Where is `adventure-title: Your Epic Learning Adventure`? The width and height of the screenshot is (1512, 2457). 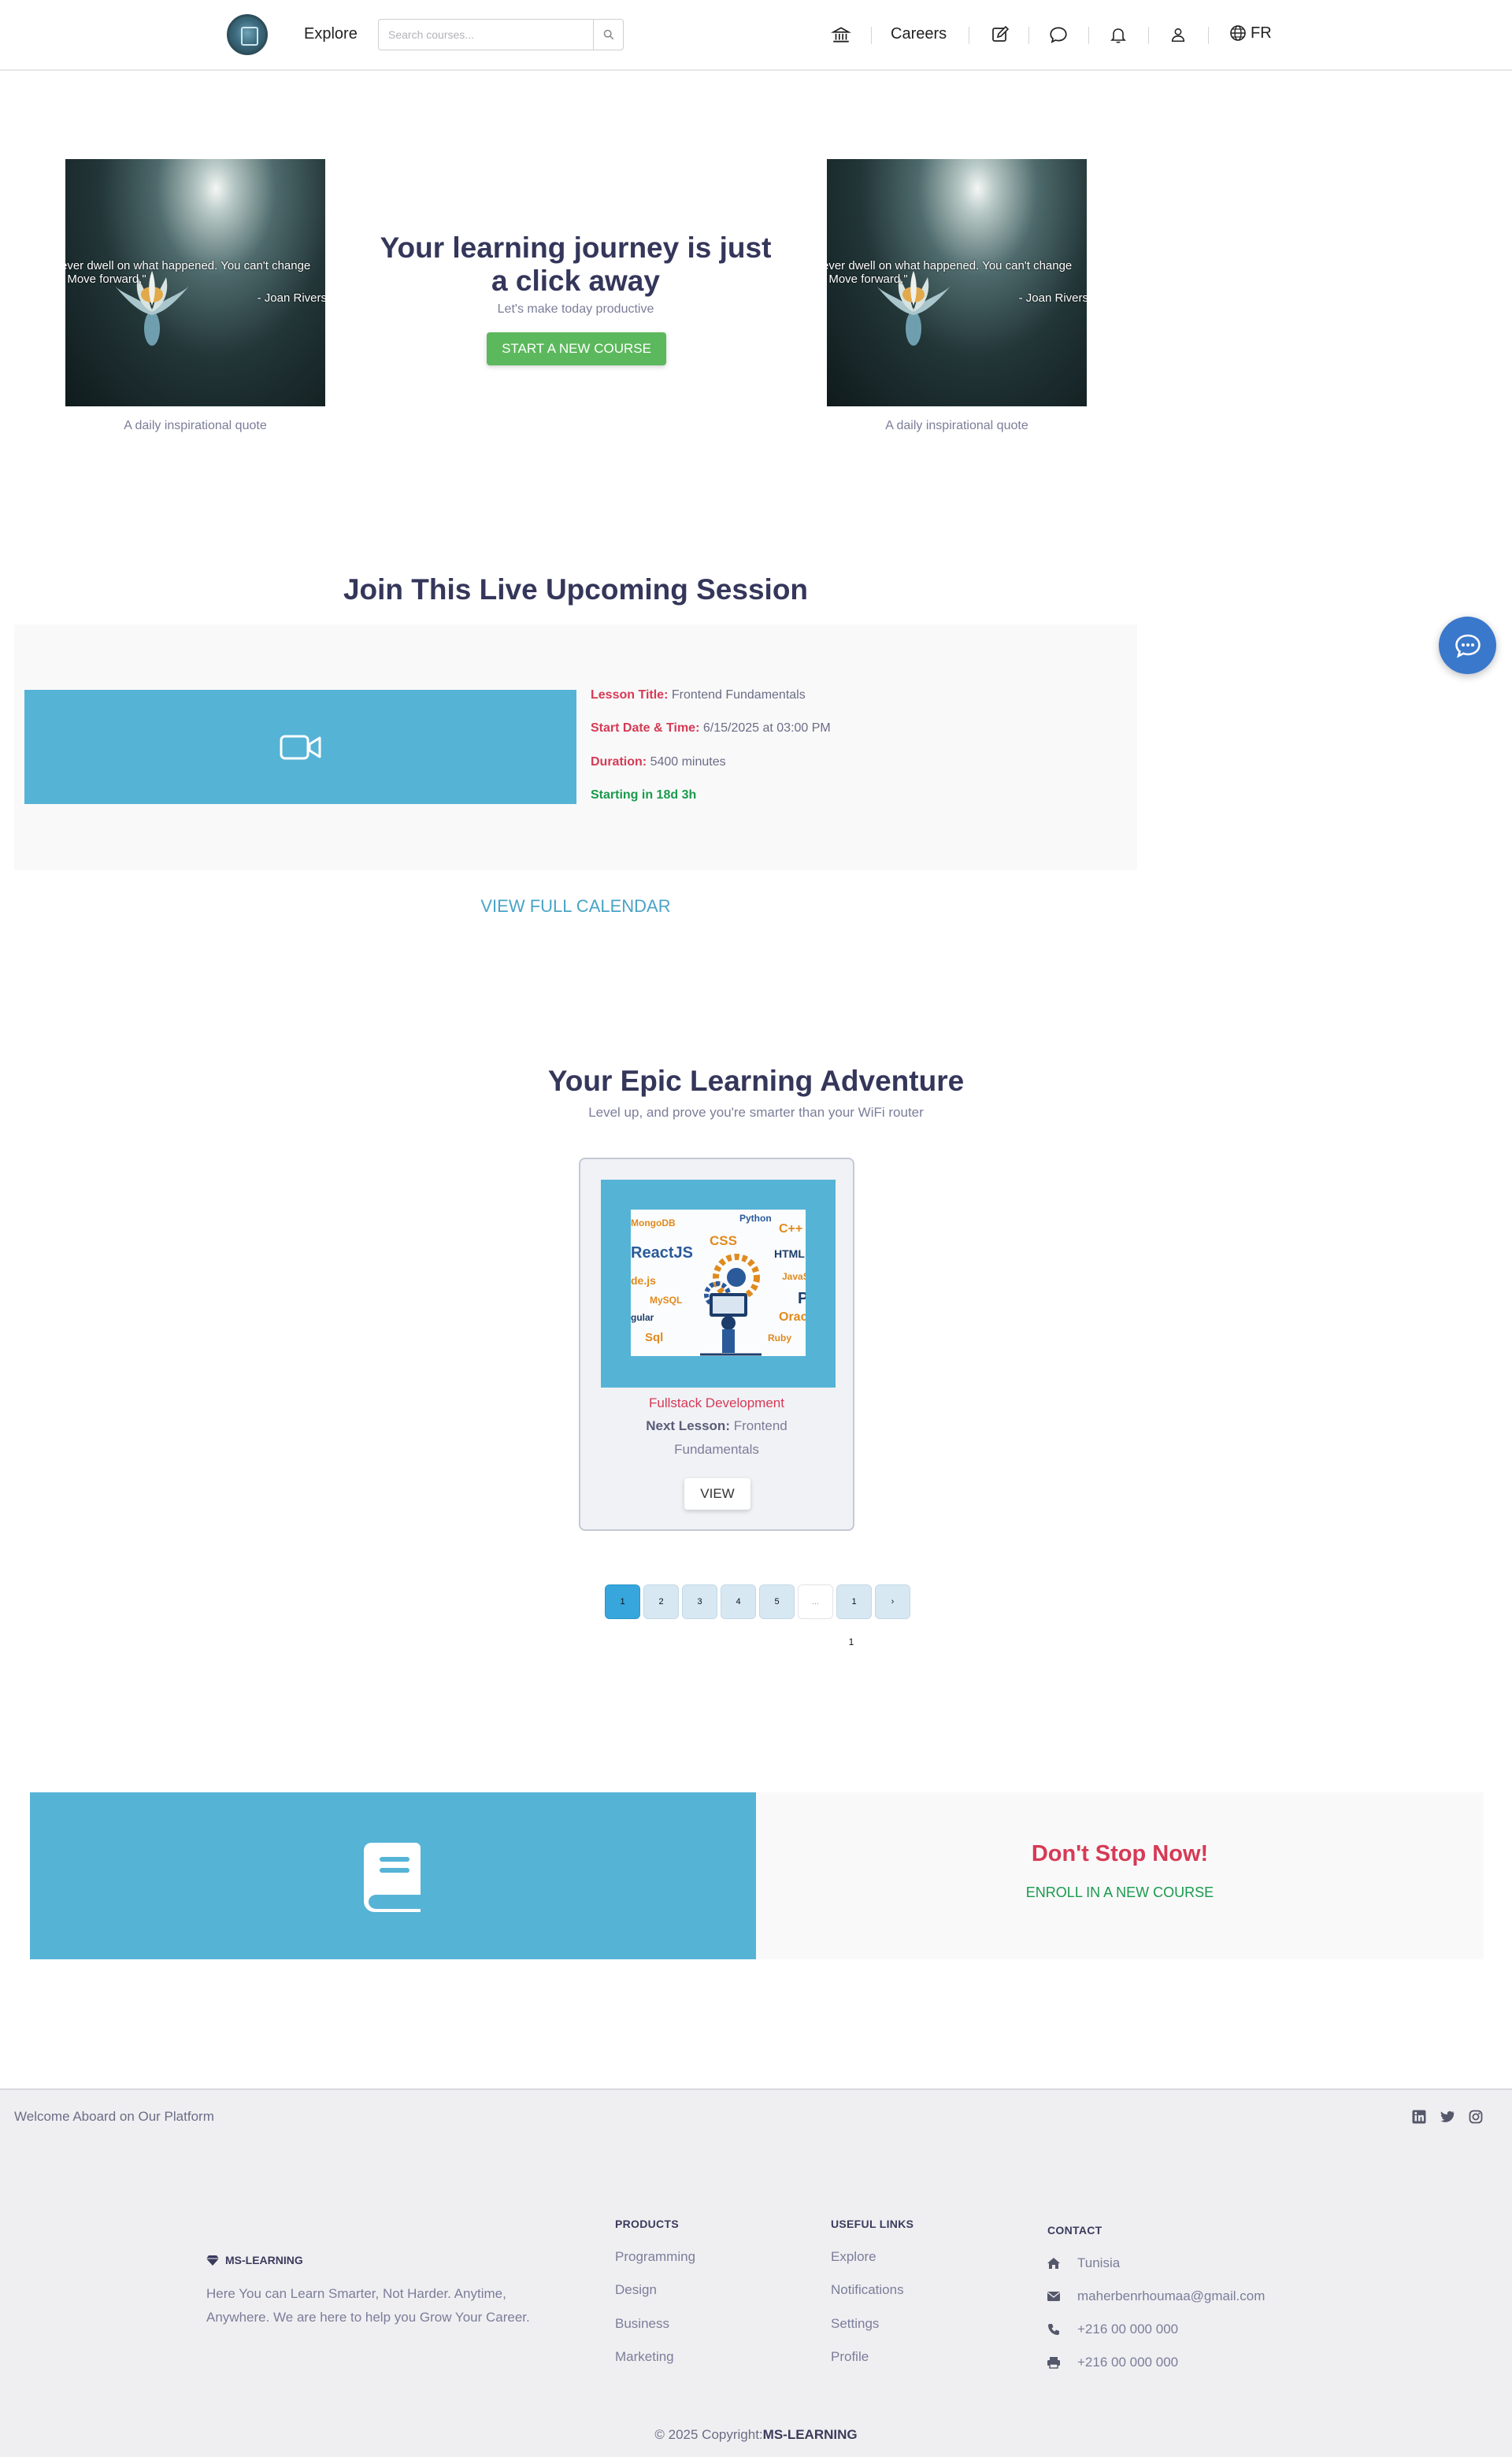
adventure-title: Your Epic Learning Adventure is located at coordinates (756, 1081).